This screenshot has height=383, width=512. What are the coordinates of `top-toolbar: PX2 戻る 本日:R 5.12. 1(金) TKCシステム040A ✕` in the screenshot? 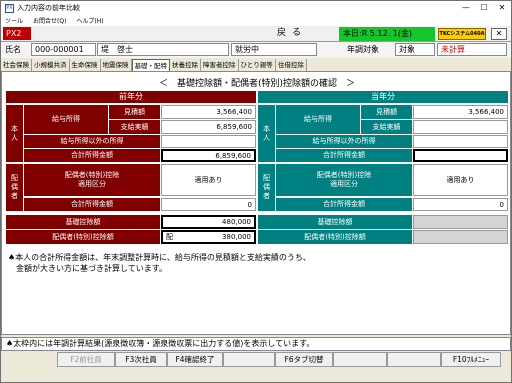 It's located at (256, 34).